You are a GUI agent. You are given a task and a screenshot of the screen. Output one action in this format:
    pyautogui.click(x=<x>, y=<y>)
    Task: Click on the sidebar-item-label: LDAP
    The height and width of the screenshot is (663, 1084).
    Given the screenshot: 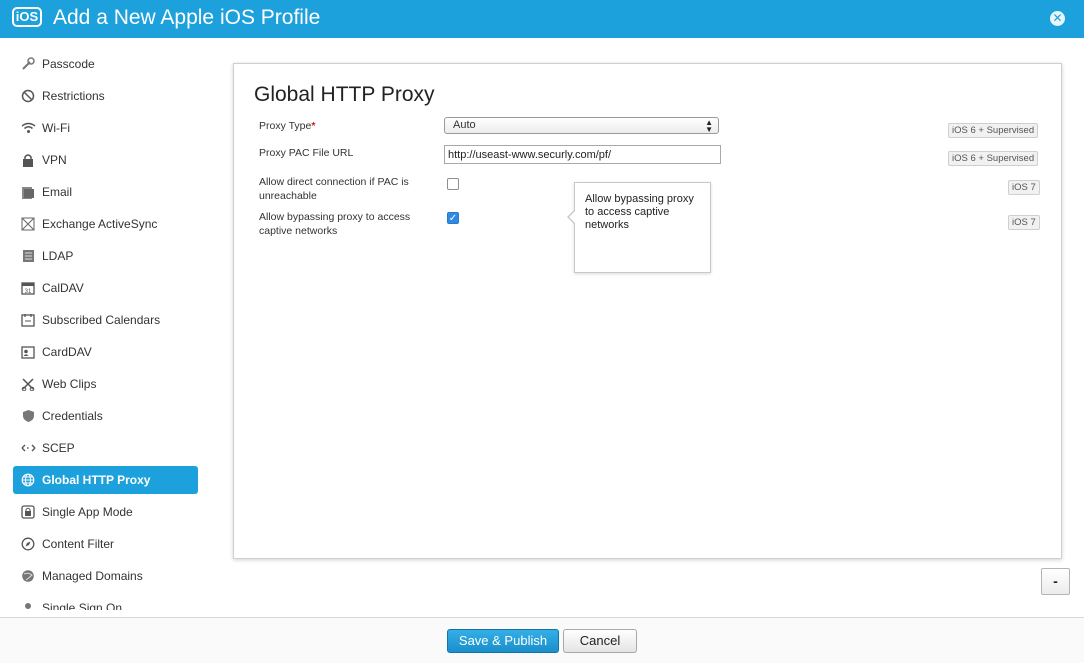 What is the action you would take?
    pyautogui.click(x=58, y=256)
    